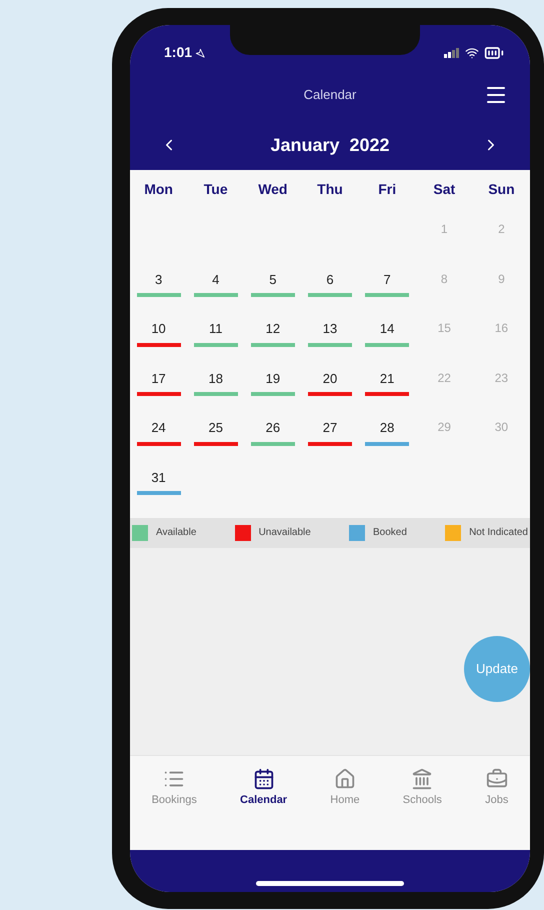  Describe the element at coordinates (272, 189) in the screenshot. I see `weekday-label: Wed` at that location.